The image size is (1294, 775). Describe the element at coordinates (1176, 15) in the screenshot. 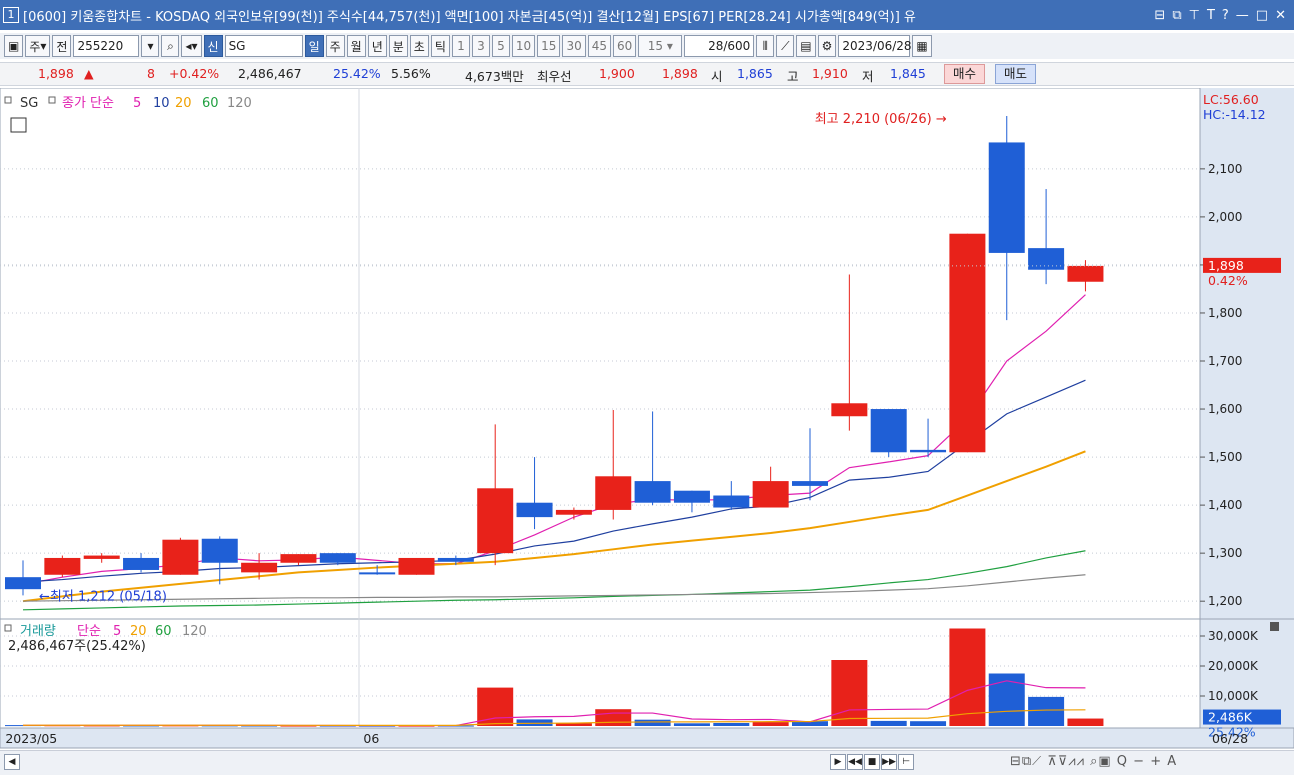

I see `copy-window-icon: ⧉` at that location.